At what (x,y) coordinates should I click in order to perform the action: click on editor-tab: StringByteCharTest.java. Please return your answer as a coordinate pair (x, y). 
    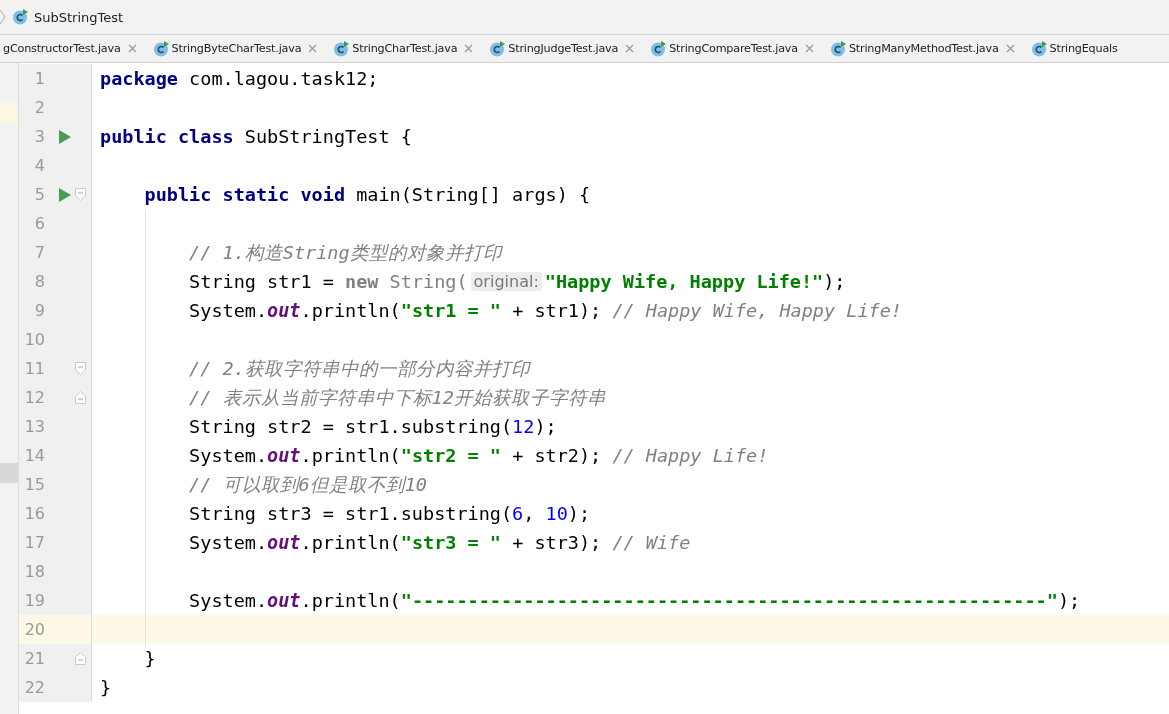
    Looking at the image, I should click on (235, 48).